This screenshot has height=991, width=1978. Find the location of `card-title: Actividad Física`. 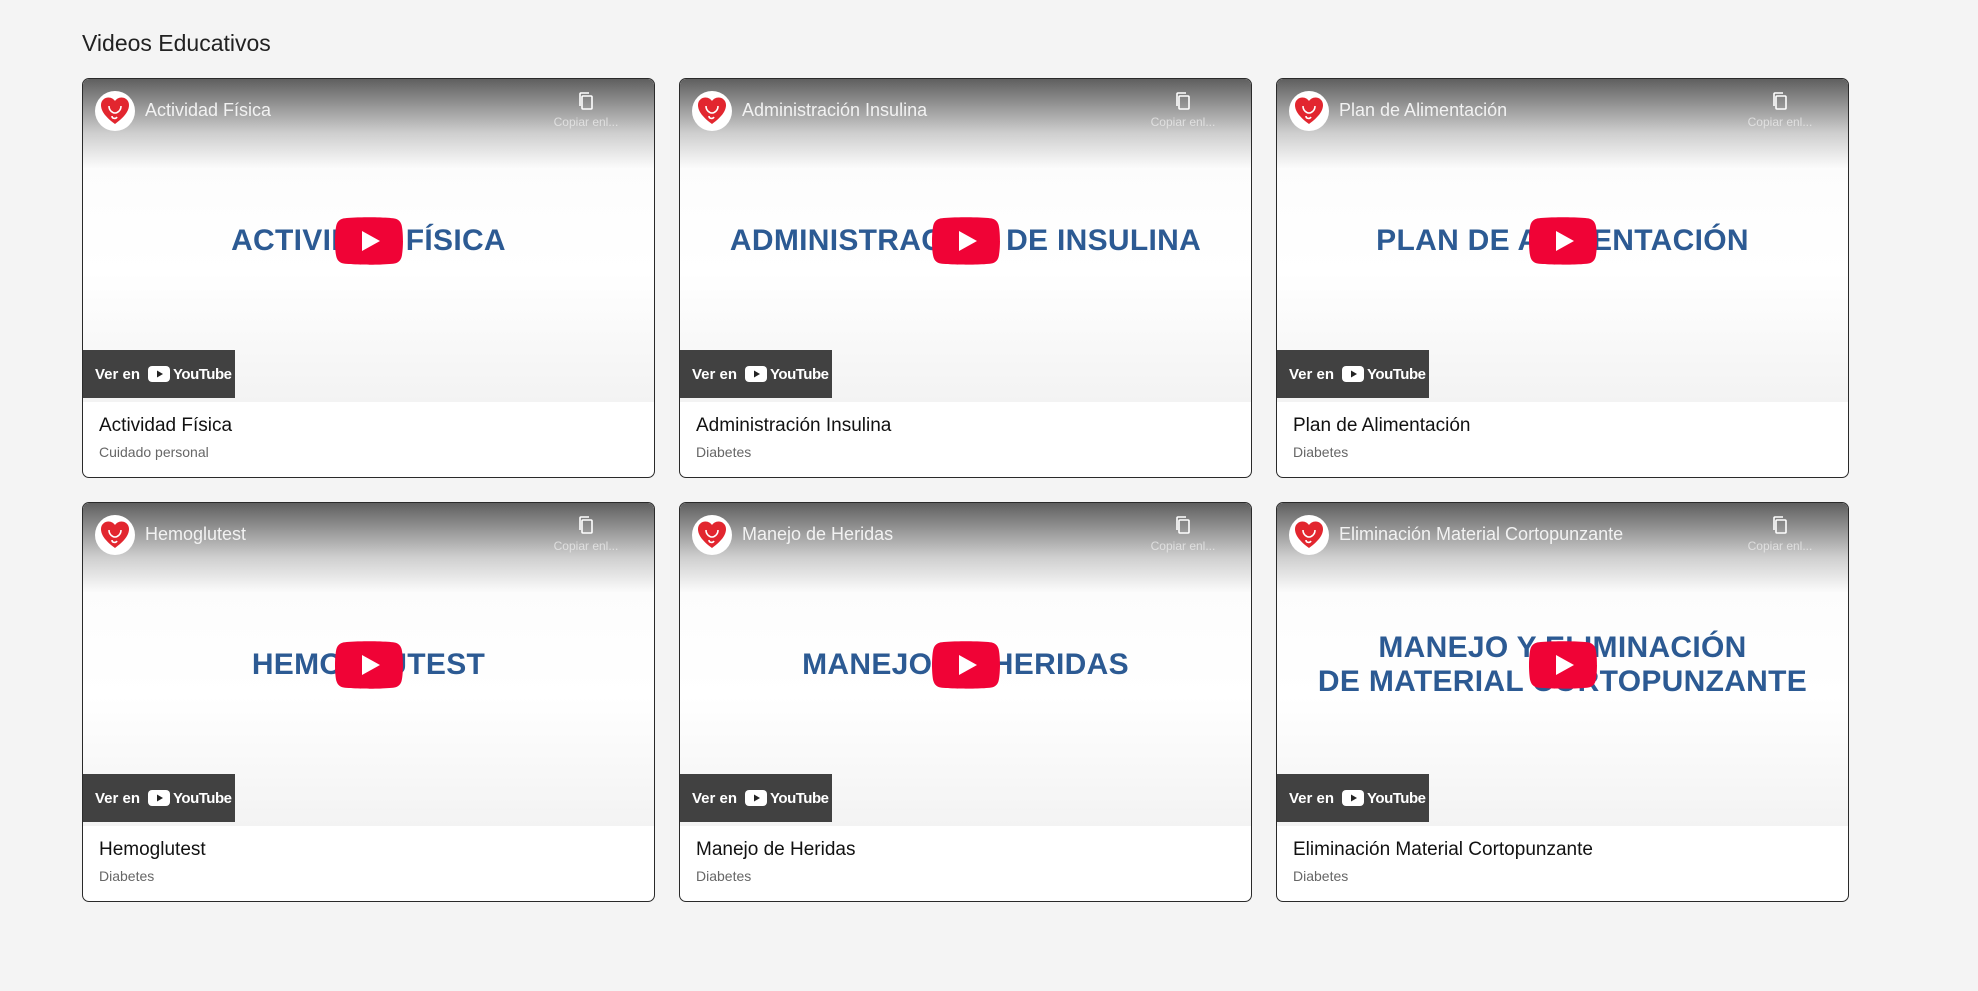

card-title: Actividad Física is located at coordinates (368, 426).